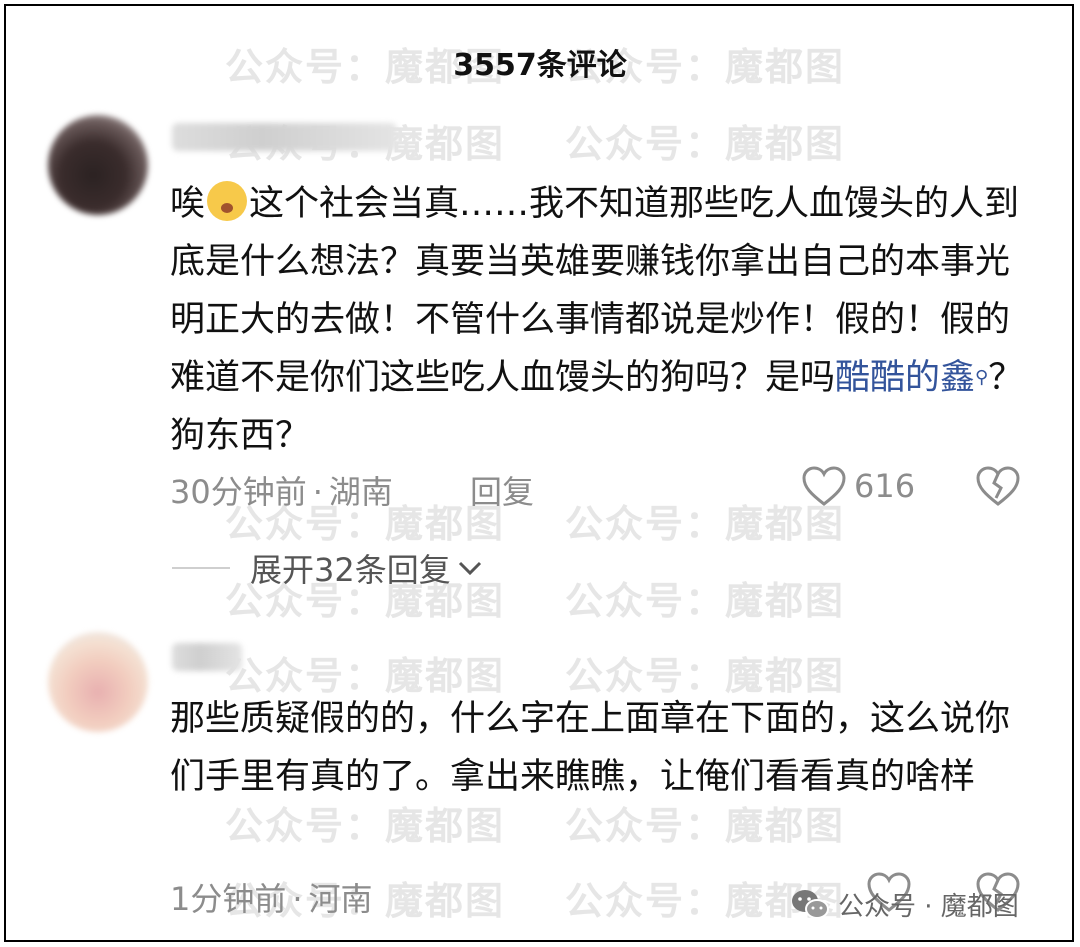 This screenshot has height=947, width=1080. I want to click on heart-icon, so click(824, 487).